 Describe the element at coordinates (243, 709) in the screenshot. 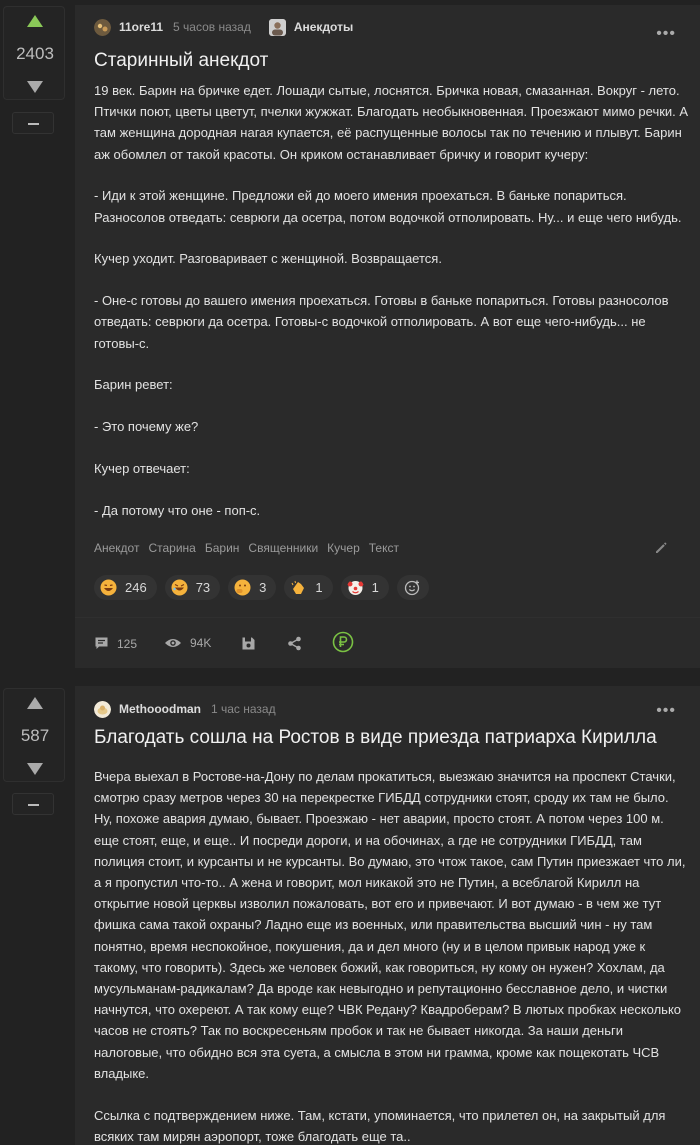

I see `post-time: 1 час назад` at that location.